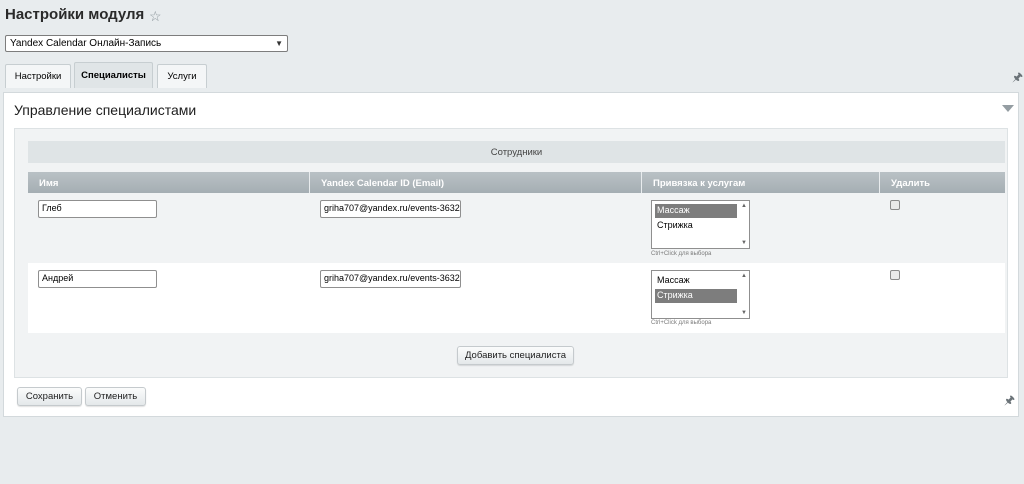 Image resolution: width=1024 pixels, height=484 pixels. What do you see at coordinates (182, 76) in the screenshot?
I see `tab-services: Услуги` at bounding box center [182, 76].